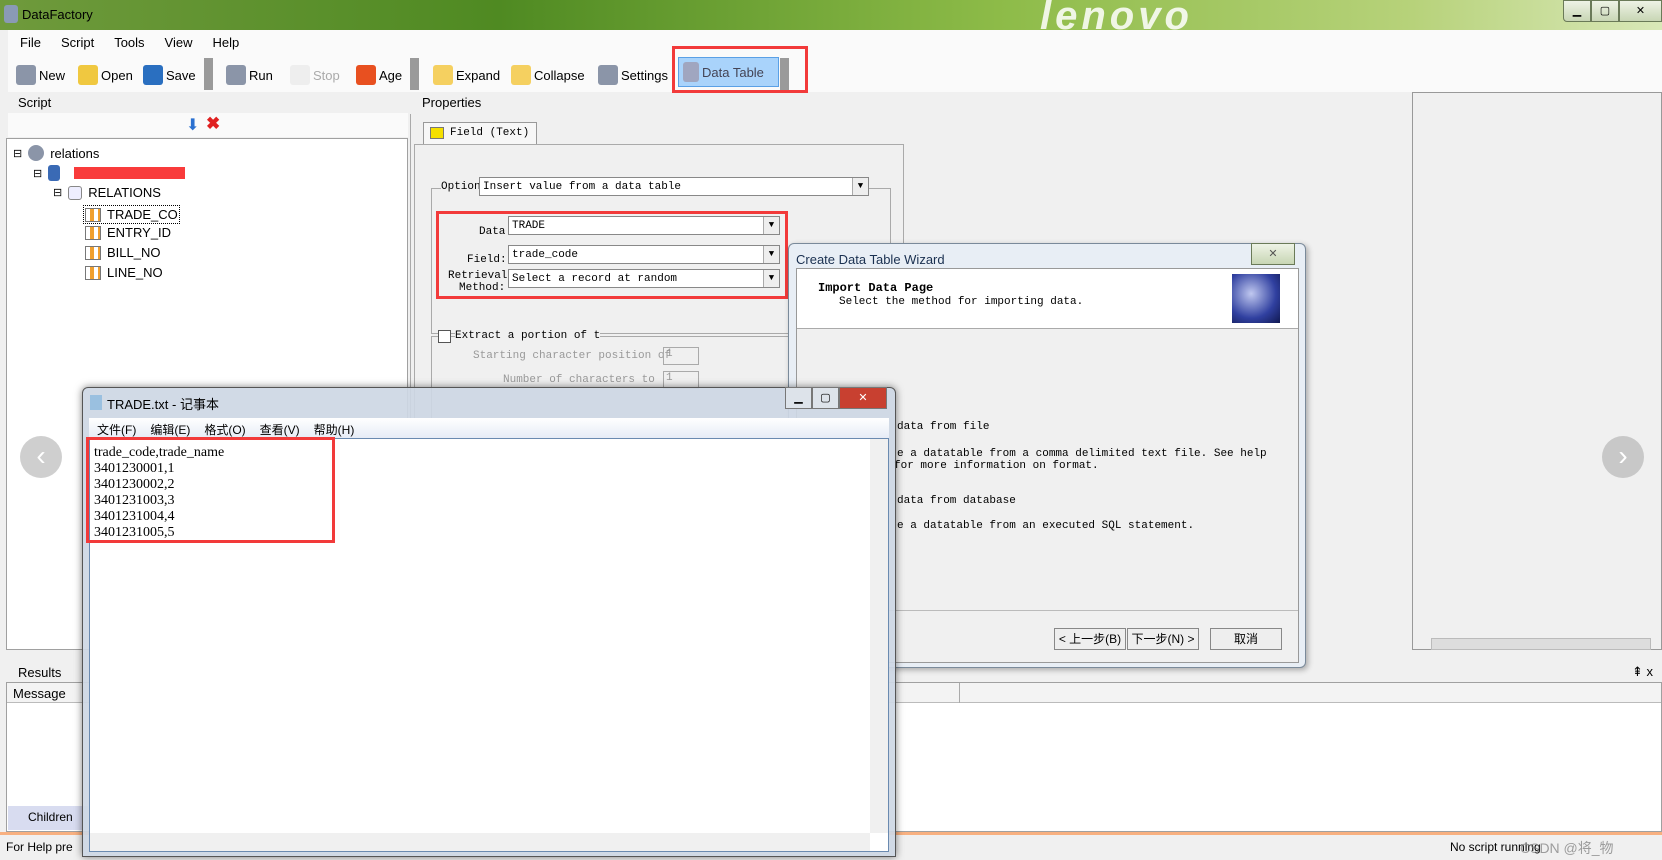 The image size is (1662, 860). Describe the element at coordinates (528, 336) in the screenshot. I see `extract-label: Extract a portion of t` at that location.